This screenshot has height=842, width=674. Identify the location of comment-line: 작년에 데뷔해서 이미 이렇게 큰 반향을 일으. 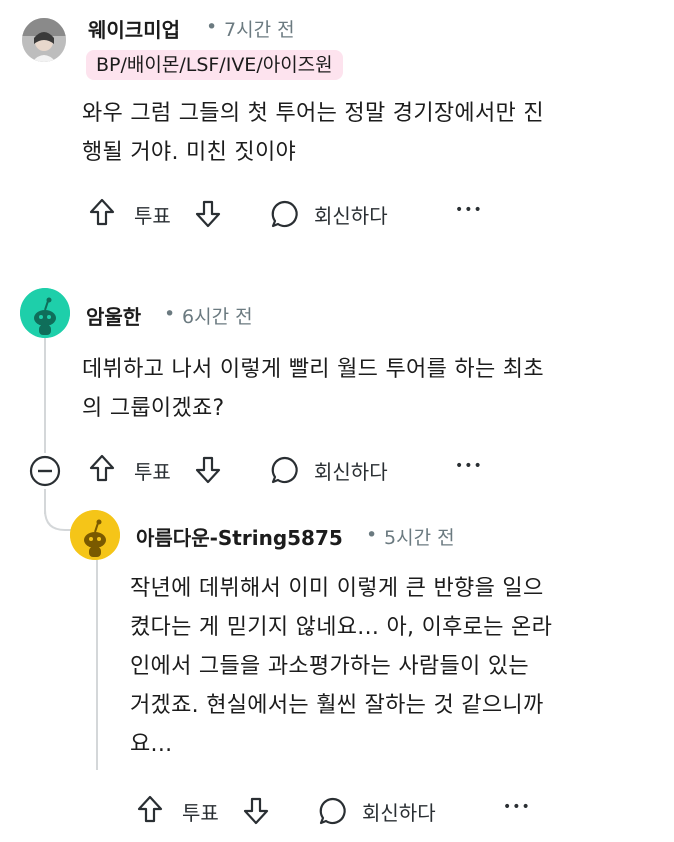
(337, 588).